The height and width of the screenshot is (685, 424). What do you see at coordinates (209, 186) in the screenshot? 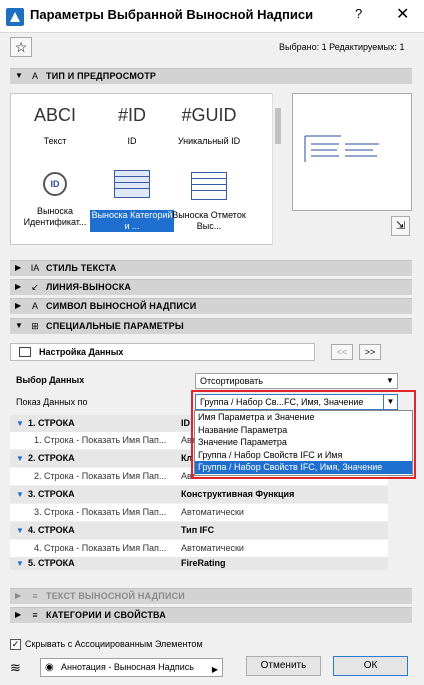
I see `elevation-table-icon` at bounding box center [209, 186].